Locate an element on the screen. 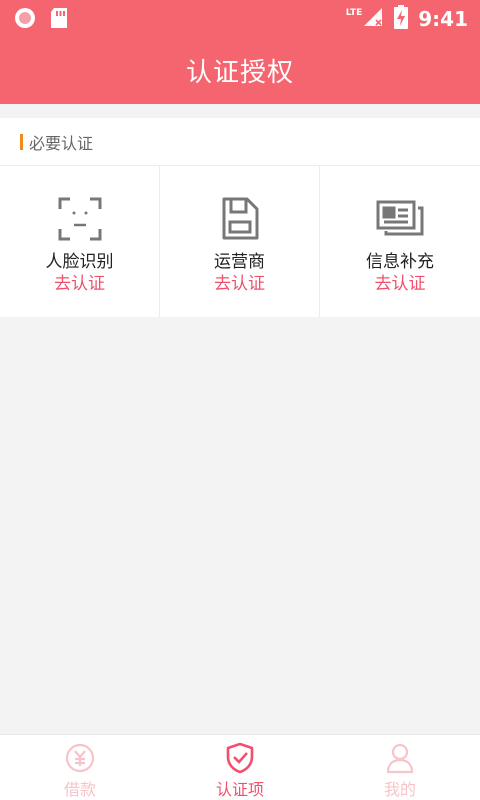 The height and width of the screenshot is (800, 480). auth-item-carrier: 运营商 去认证 is located at coordinates (240, 241).